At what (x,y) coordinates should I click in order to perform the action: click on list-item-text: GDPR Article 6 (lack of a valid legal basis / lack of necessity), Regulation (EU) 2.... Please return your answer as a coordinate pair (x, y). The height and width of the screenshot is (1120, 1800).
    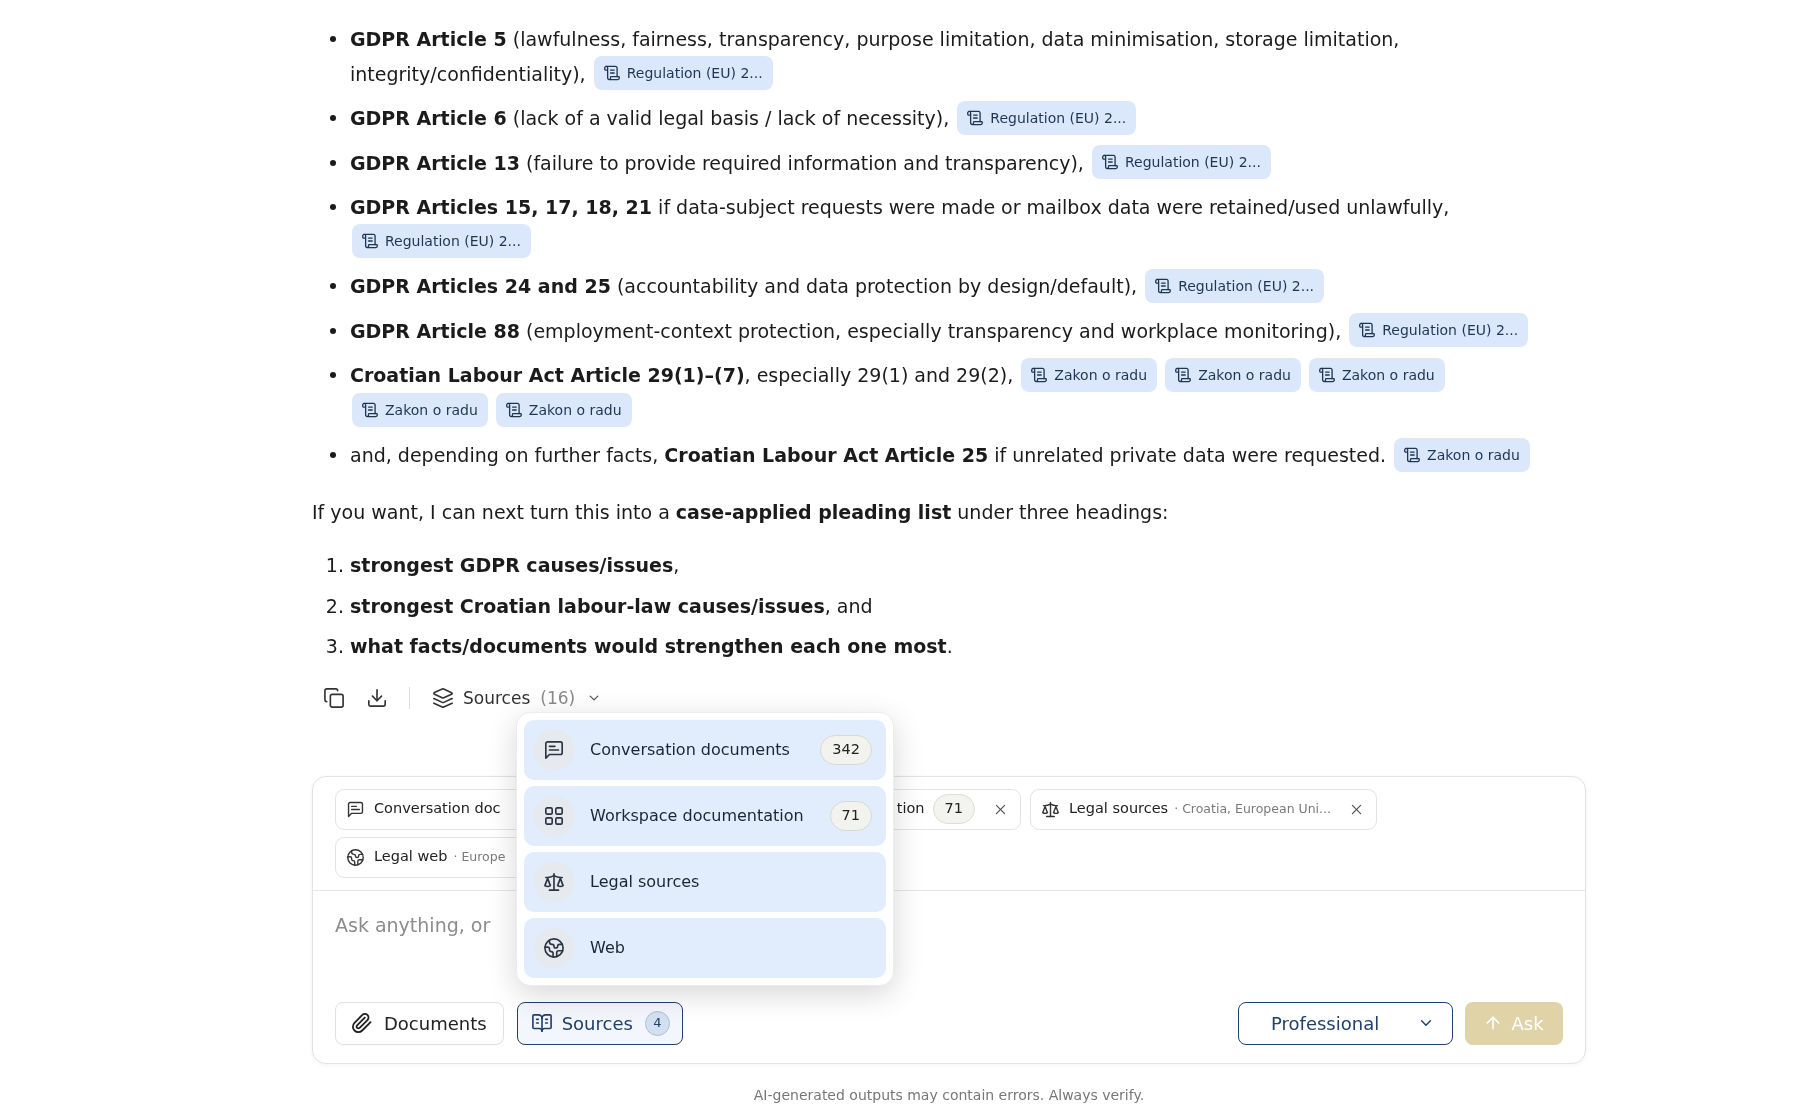
    Looking at the image, I should click on (743, 119).